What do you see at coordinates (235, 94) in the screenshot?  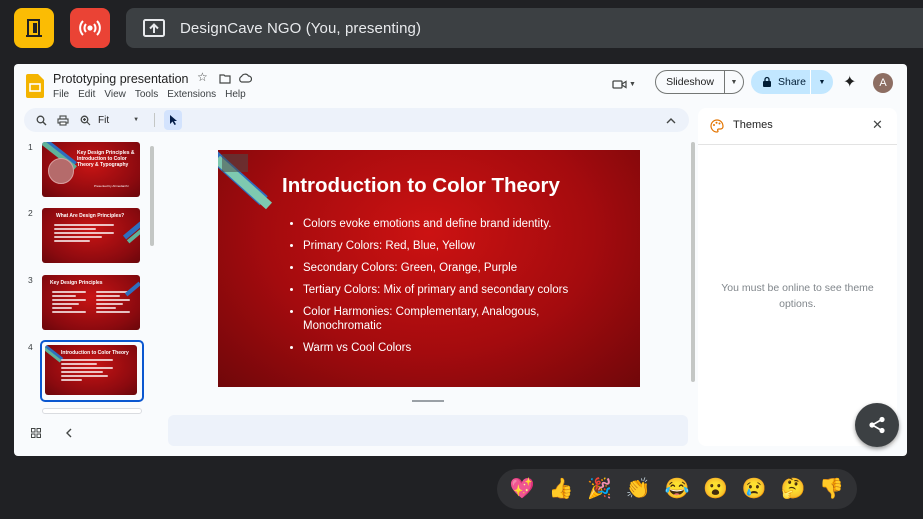 I see `menu-help: Help` at bounding box center [235, 94].